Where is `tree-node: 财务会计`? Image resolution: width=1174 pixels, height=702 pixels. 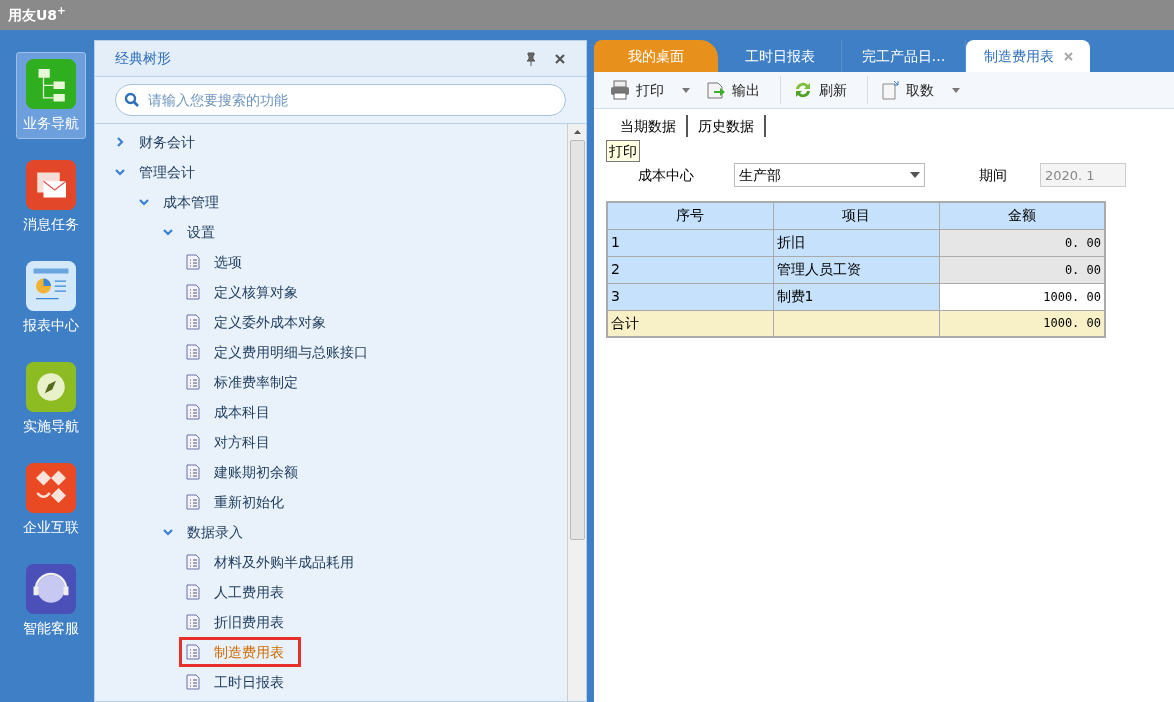
tree-node: 财务会计 is located at coordinates (167, 142).